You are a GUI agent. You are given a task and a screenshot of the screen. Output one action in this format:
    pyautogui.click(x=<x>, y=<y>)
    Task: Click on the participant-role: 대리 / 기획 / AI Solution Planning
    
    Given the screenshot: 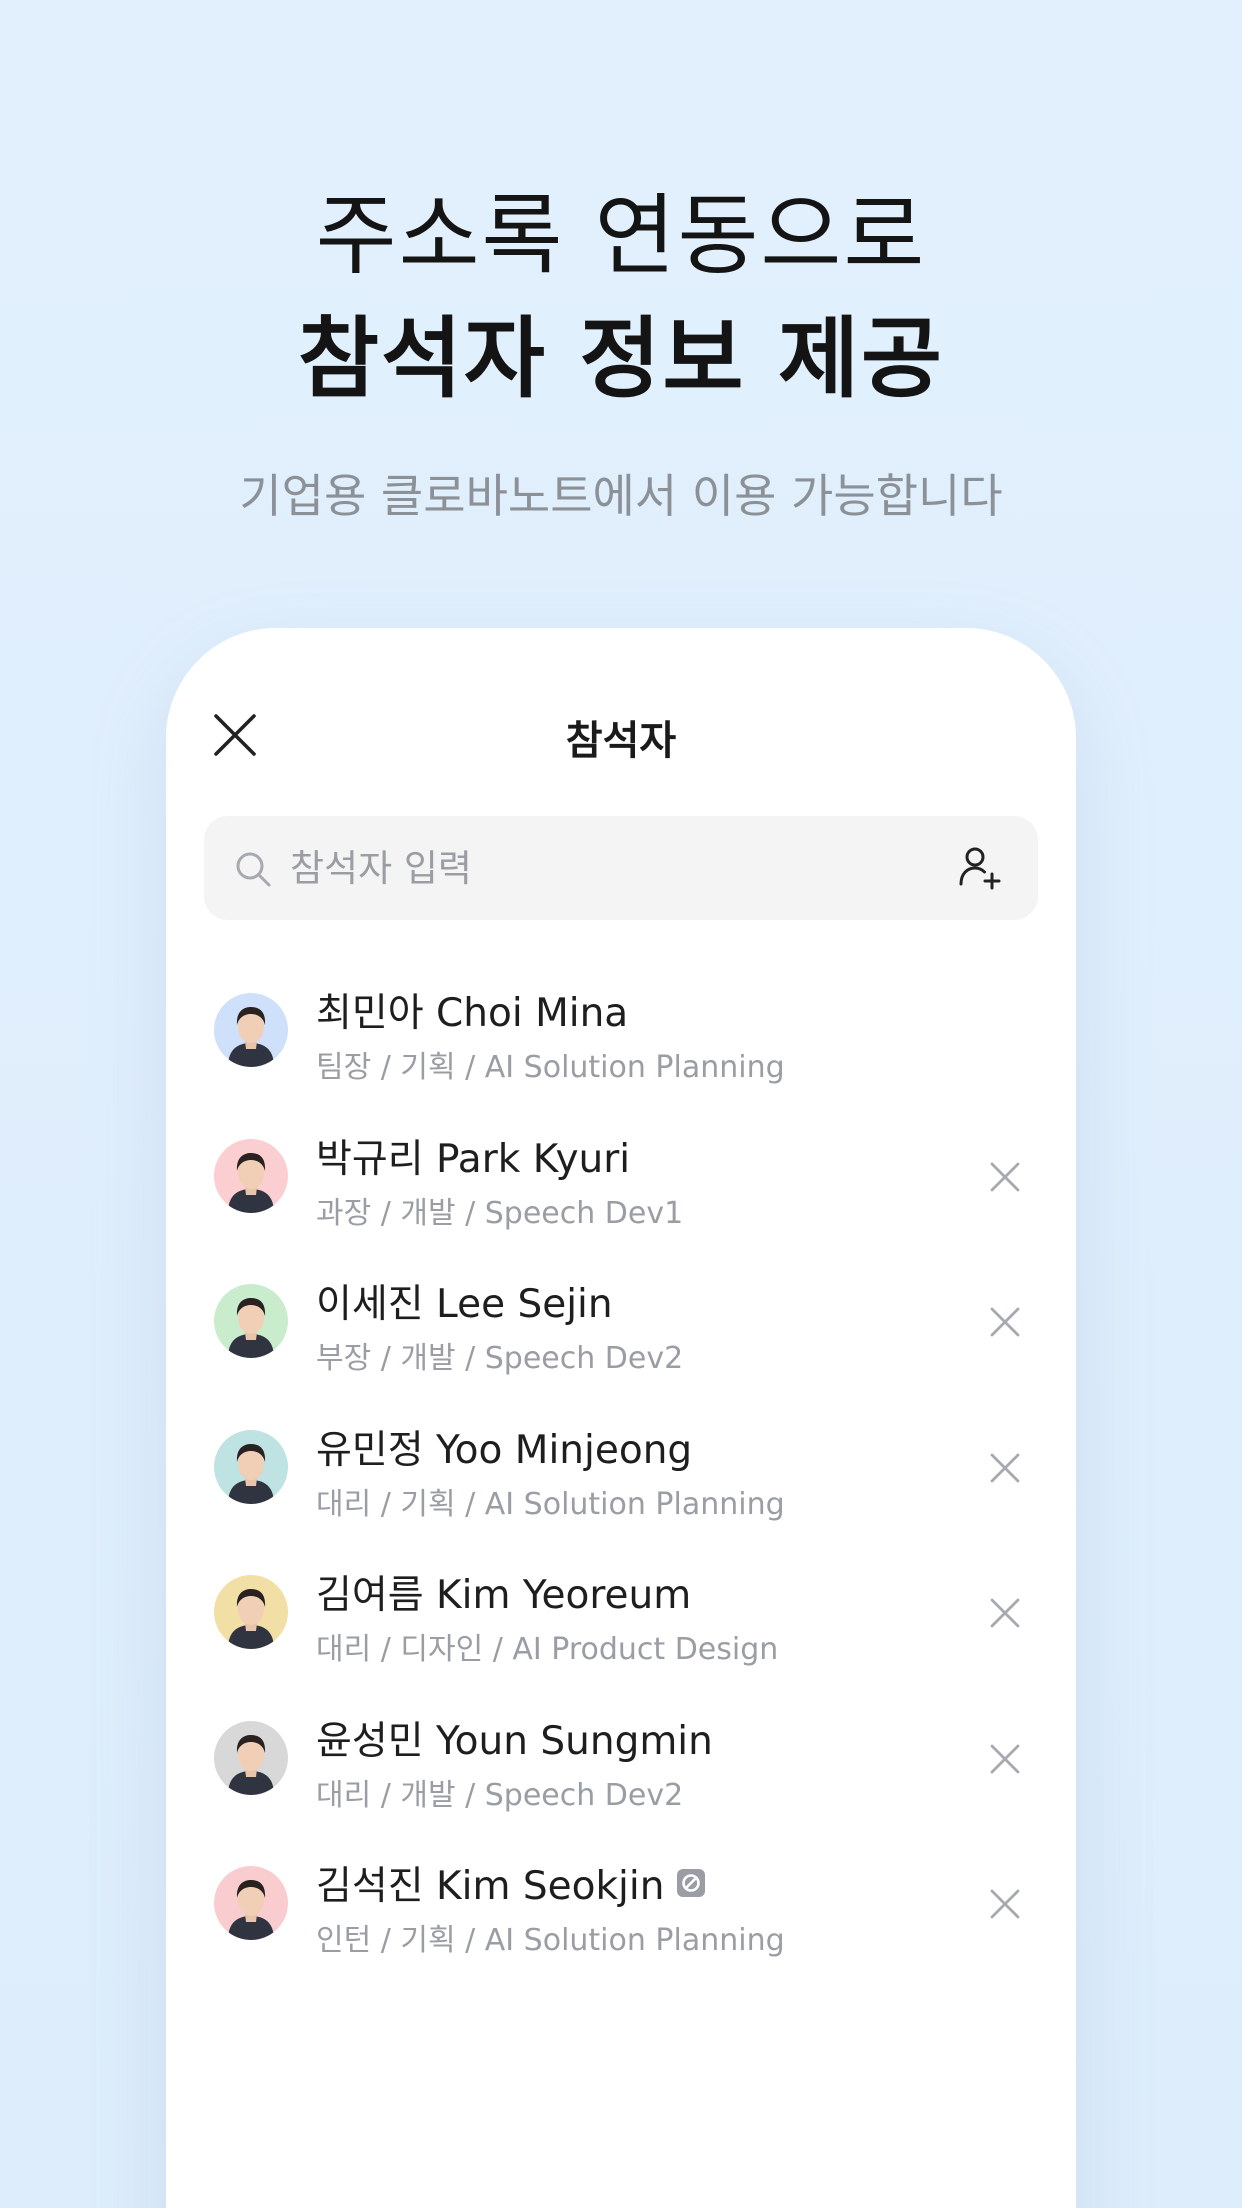 What is the action you would take?
    pyautogui.click(x=550, y=1504)
    